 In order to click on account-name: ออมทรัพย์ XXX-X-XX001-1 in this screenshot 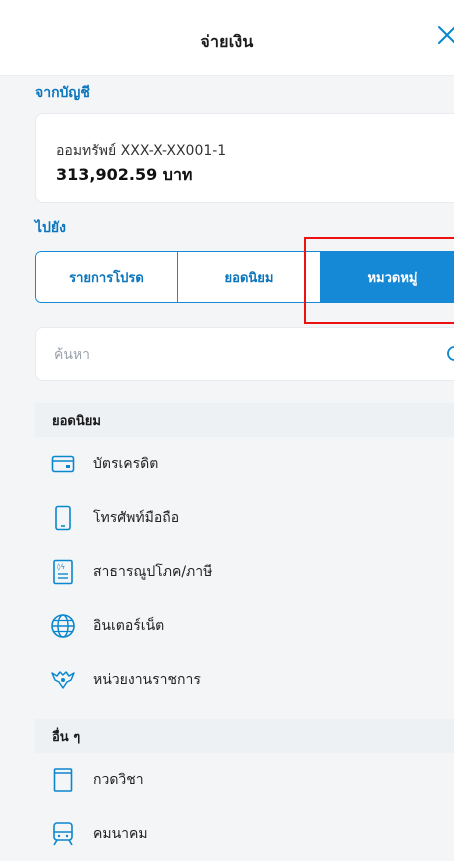, I will do `click(141, 151)`.